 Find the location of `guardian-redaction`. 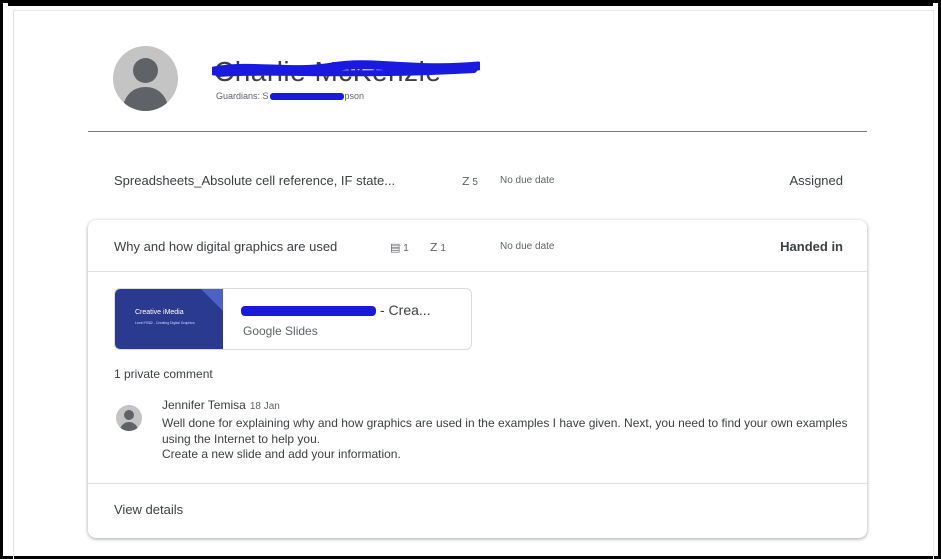

guardian-redaction is located at coordinates (306, 97).